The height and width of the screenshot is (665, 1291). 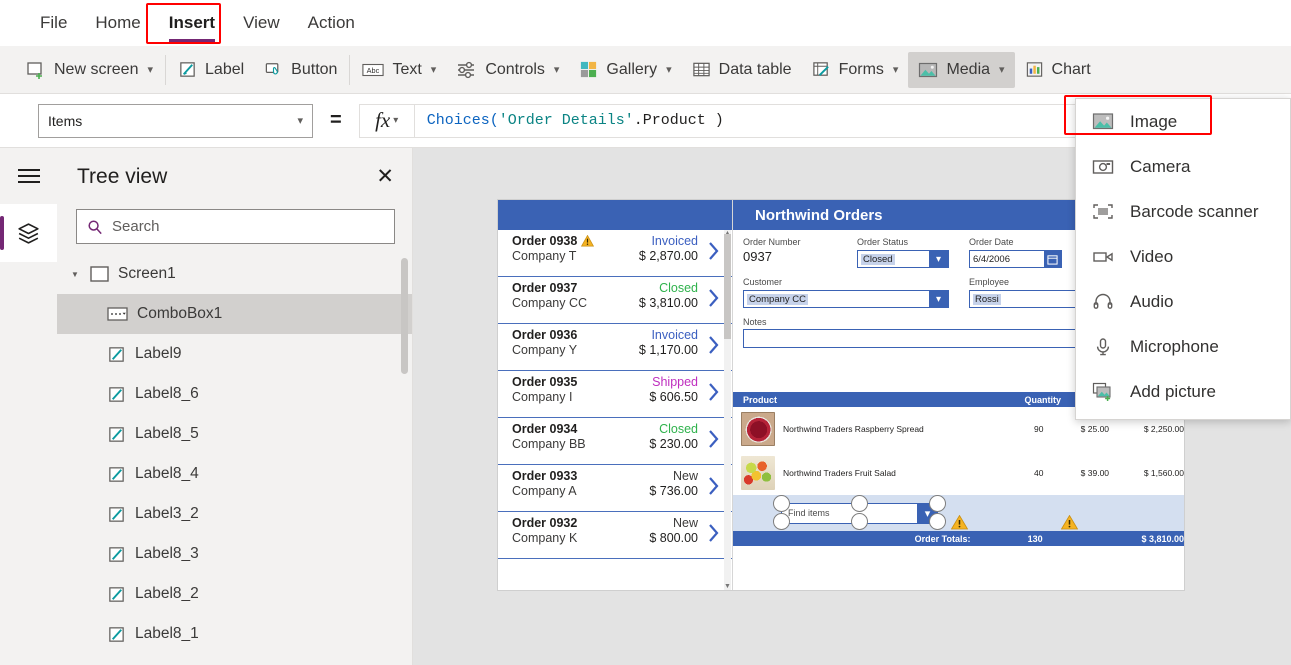 What do you see at coordinates (645, 23) in the screenshot?
I see `main-menu-bar: File Home Insert View Action` at bounding box center [645, 23].